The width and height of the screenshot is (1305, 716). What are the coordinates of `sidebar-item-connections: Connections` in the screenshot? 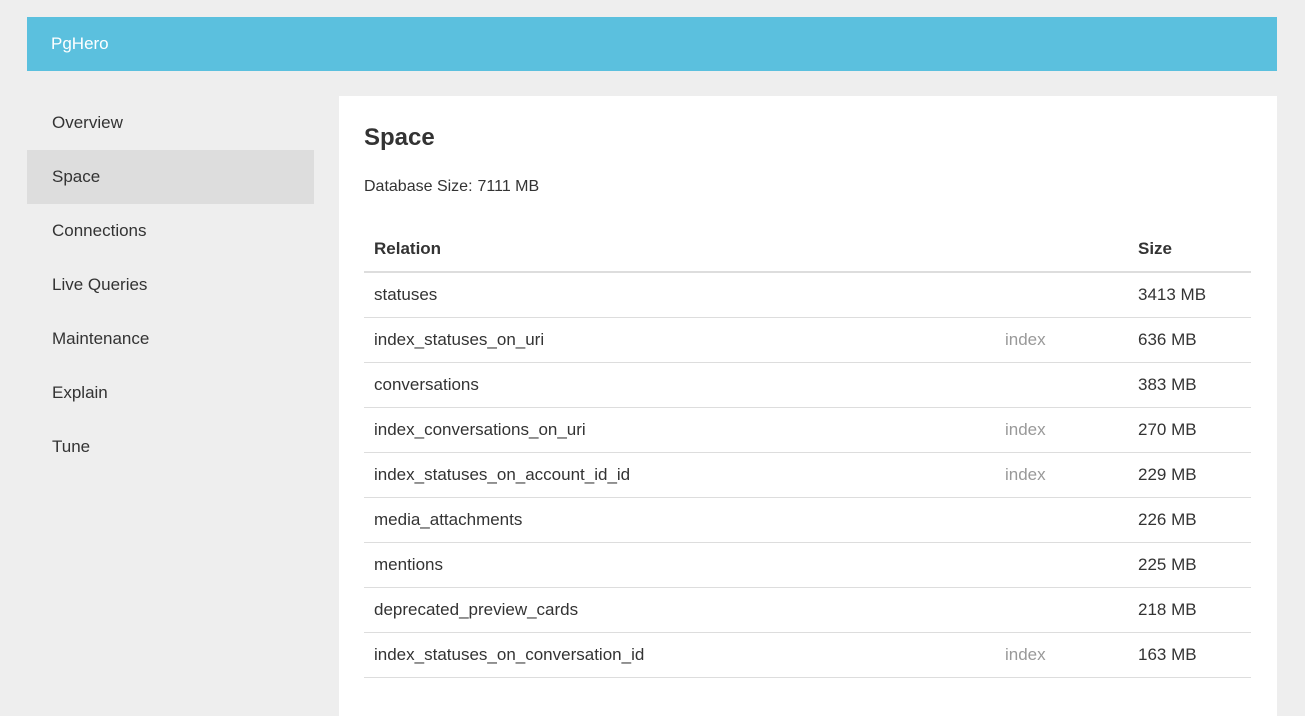 It's located at (170, 231).